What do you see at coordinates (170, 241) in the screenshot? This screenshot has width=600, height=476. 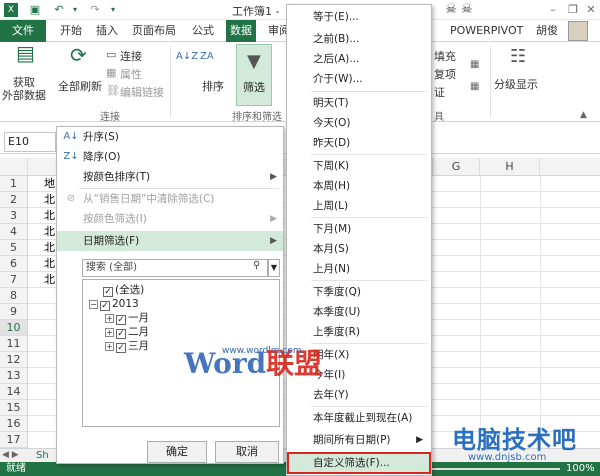 I see `date-filters-item: 日期筛选(F) ▶` at bounding box center [170, 241].